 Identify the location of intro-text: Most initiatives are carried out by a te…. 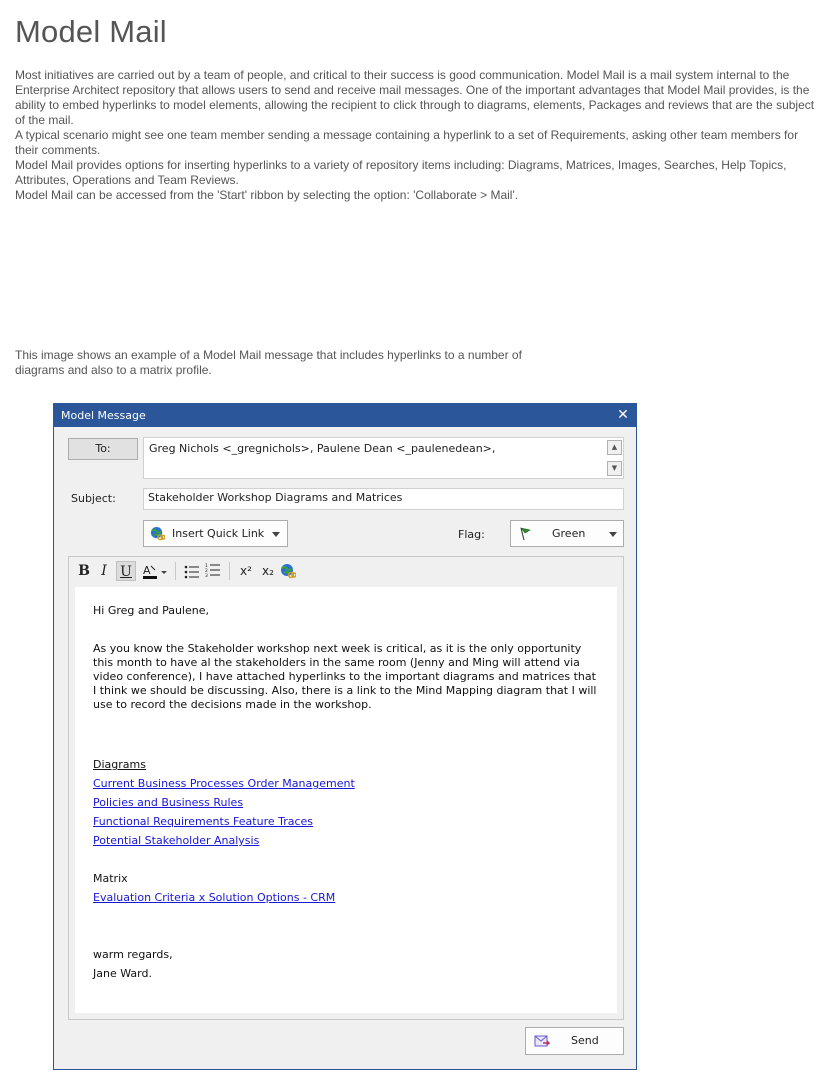
(415, 135).